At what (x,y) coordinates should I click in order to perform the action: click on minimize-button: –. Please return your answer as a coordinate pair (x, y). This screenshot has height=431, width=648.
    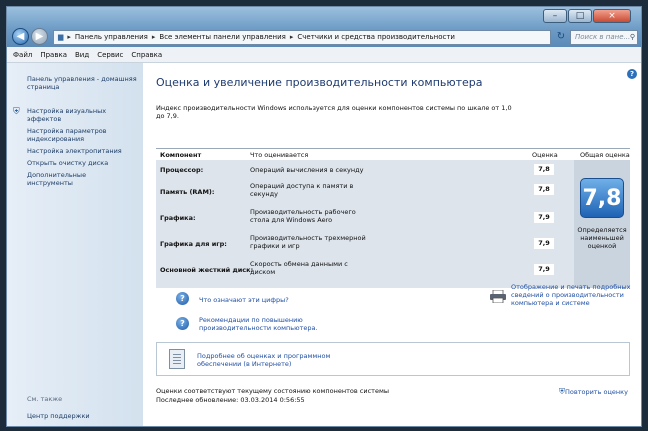
    Looking at the image, I should click on (555, 16).